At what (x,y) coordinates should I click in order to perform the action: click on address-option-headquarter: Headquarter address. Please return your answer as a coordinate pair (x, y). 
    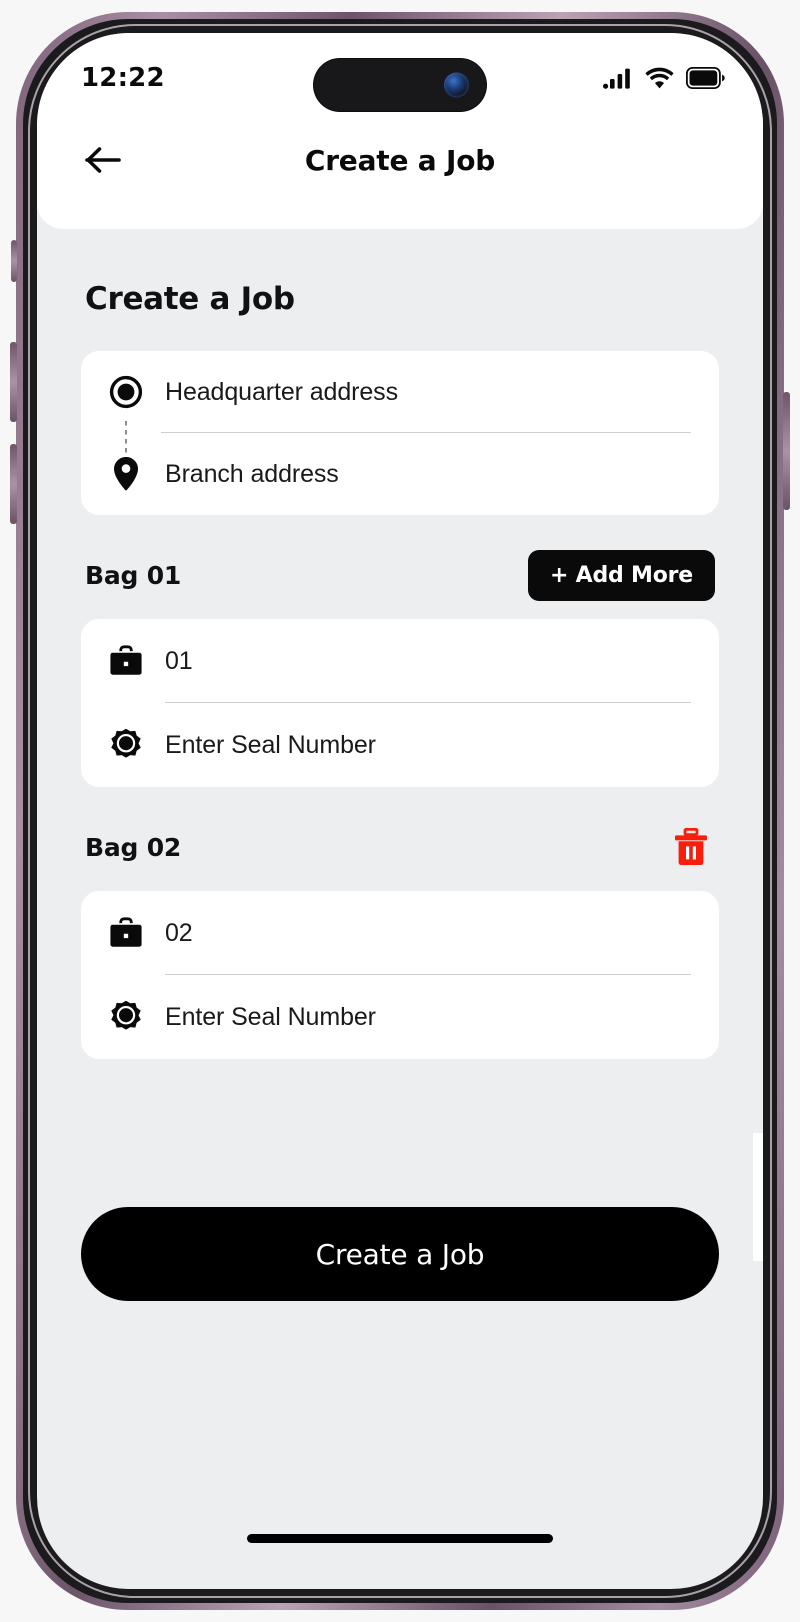
    Looking at the image, I should click on (400, 392).